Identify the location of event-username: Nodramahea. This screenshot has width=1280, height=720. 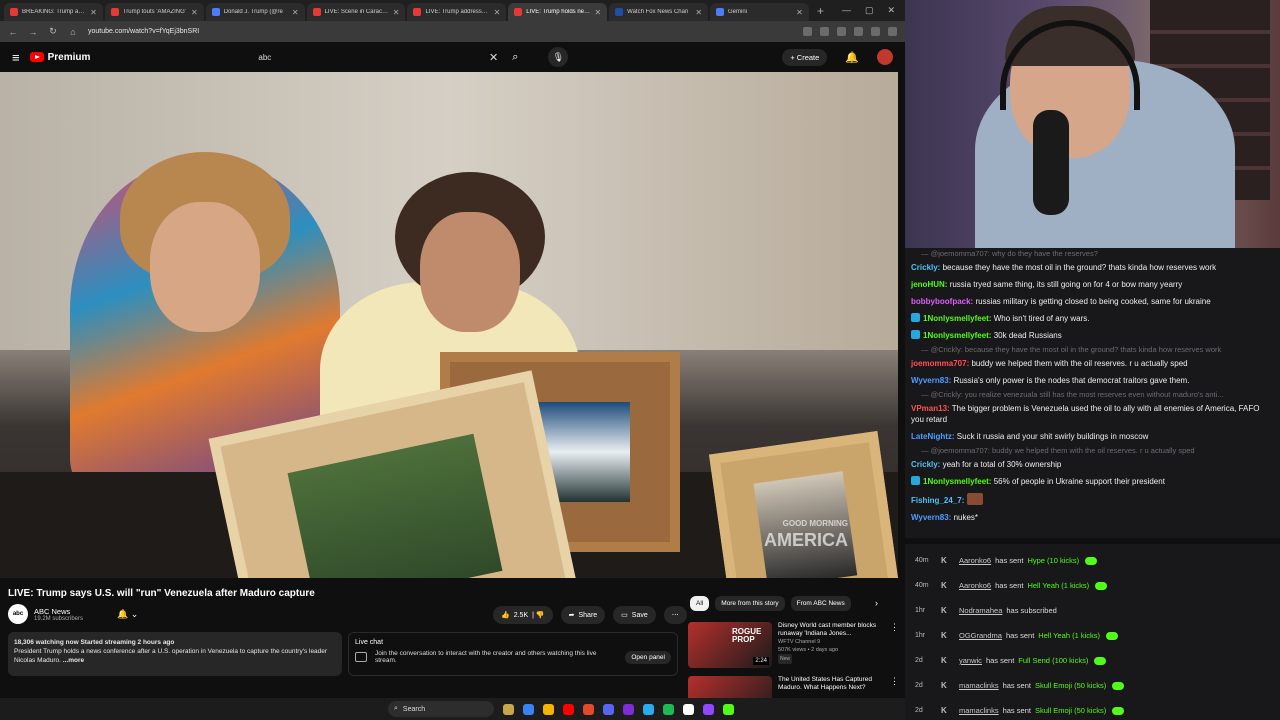
(980, 610).